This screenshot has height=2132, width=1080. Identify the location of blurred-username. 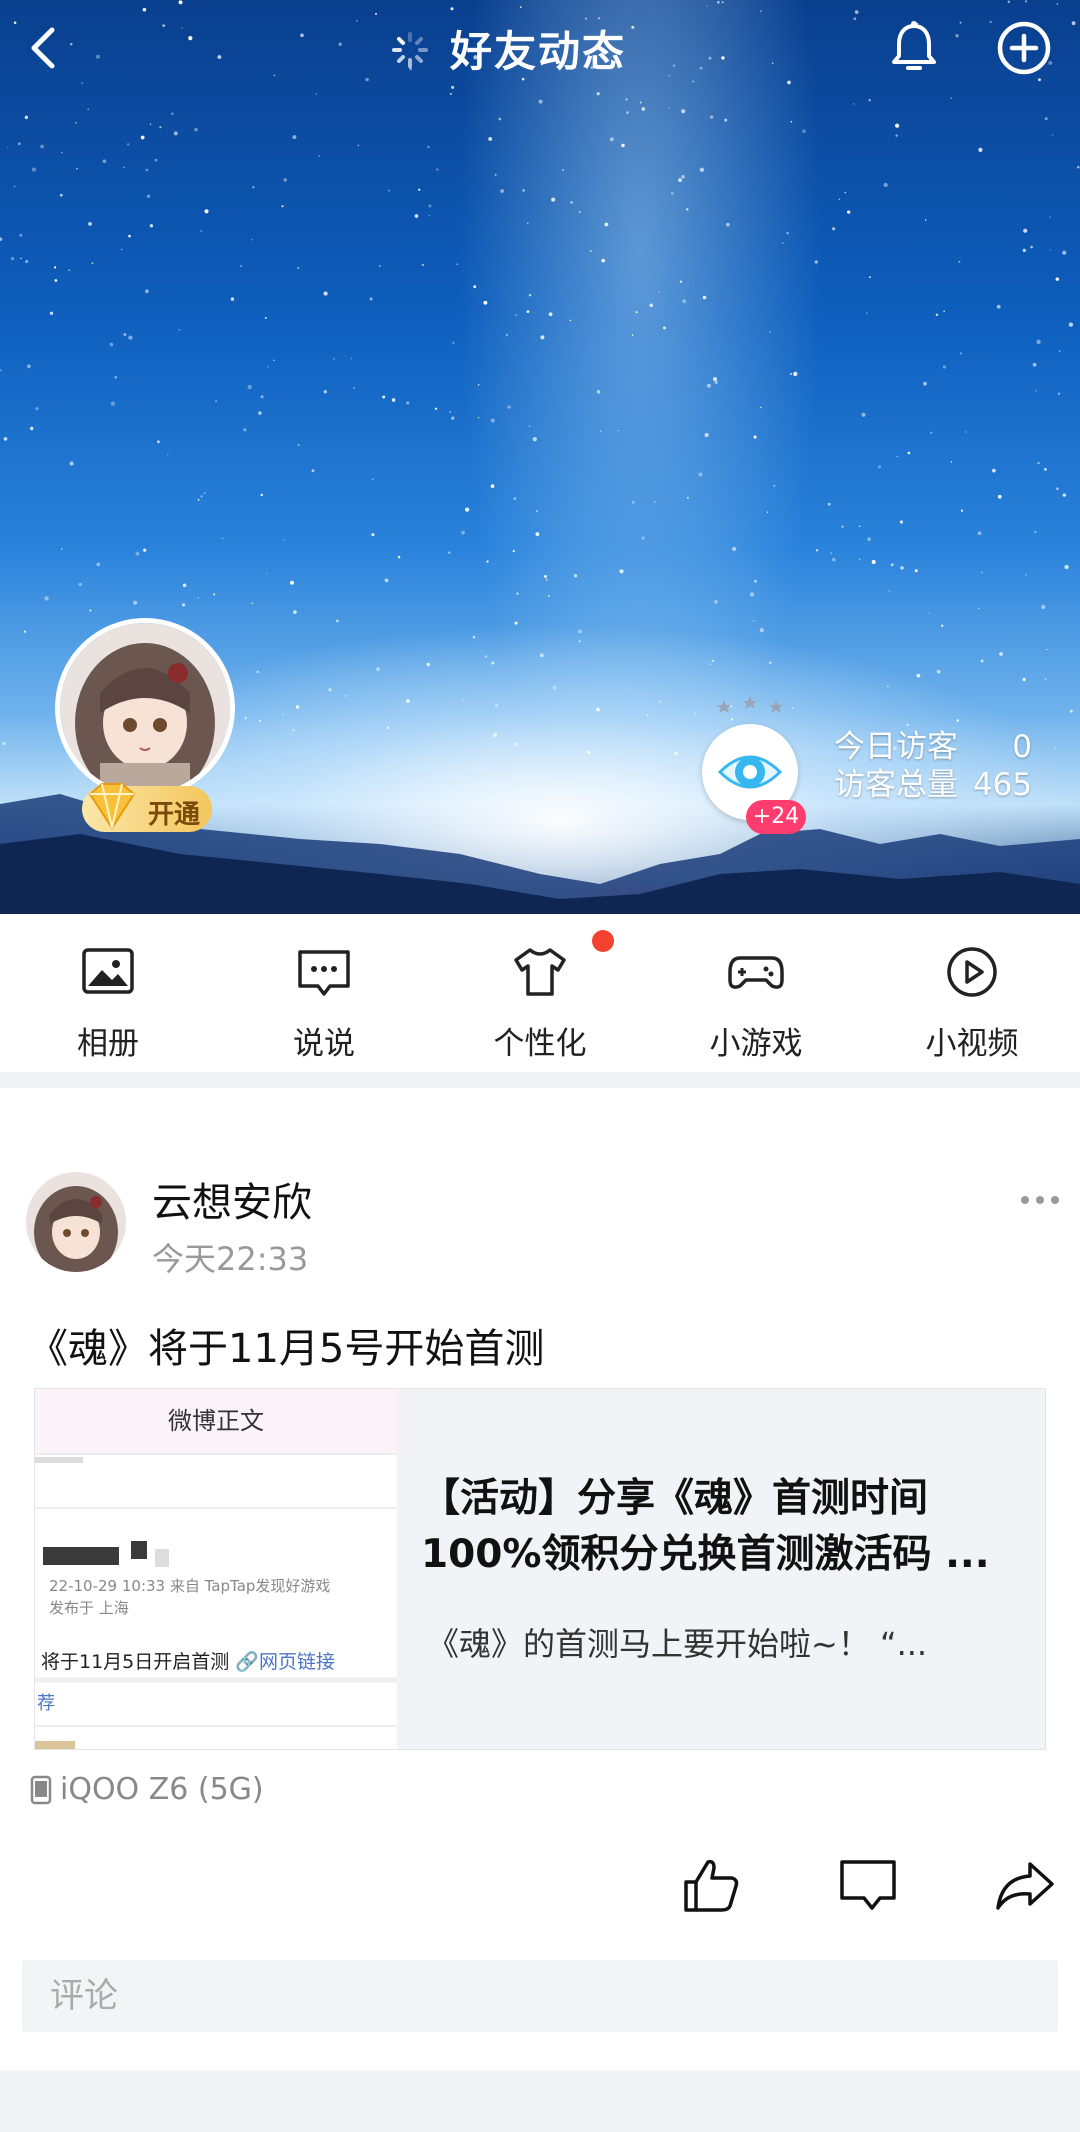
(81, 1556).